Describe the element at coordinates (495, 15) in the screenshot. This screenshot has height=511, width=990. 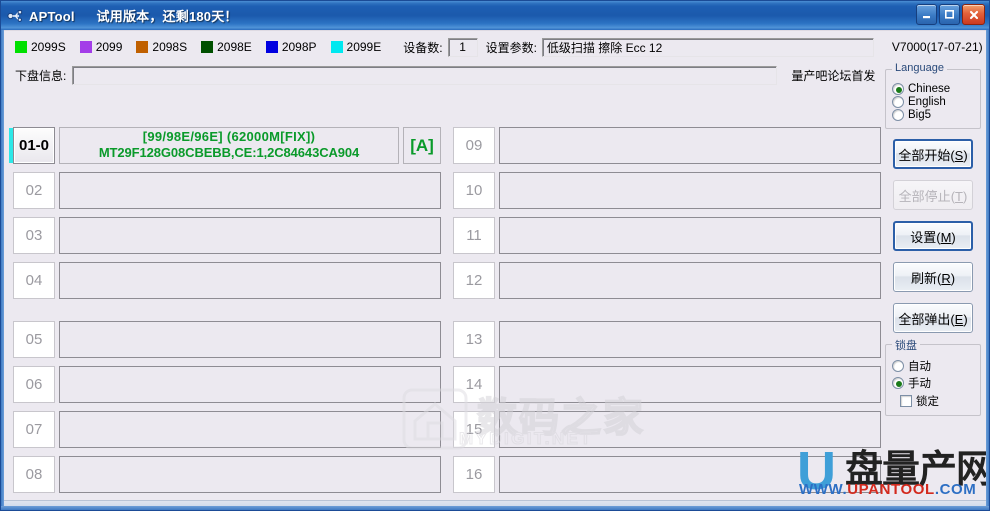
I see `title-bar: APTool 试用版本，还剩180天！` at that location.